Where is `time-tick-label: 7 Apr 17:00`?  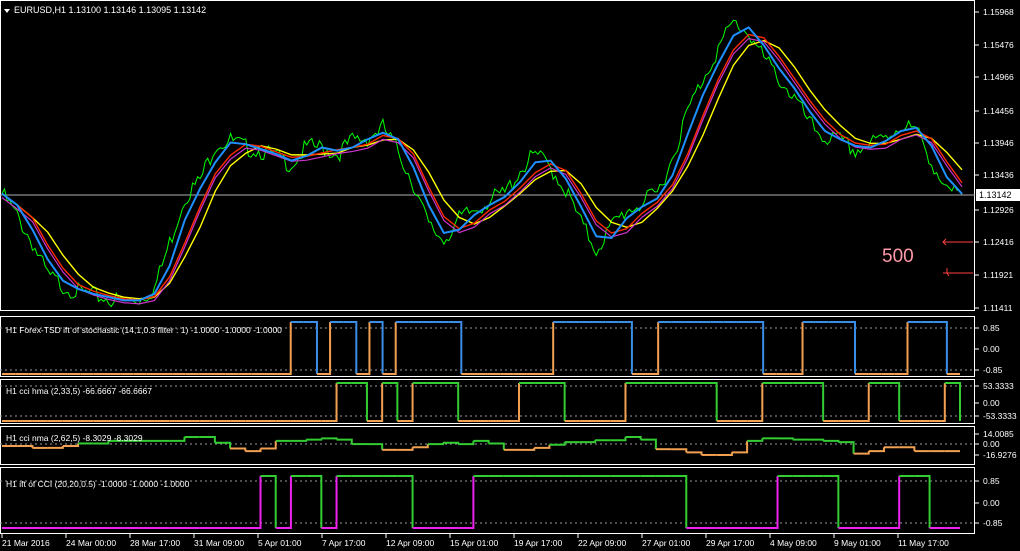
time-tick-label: 7 Apr 17:00 is located at coordinates (344, 543).